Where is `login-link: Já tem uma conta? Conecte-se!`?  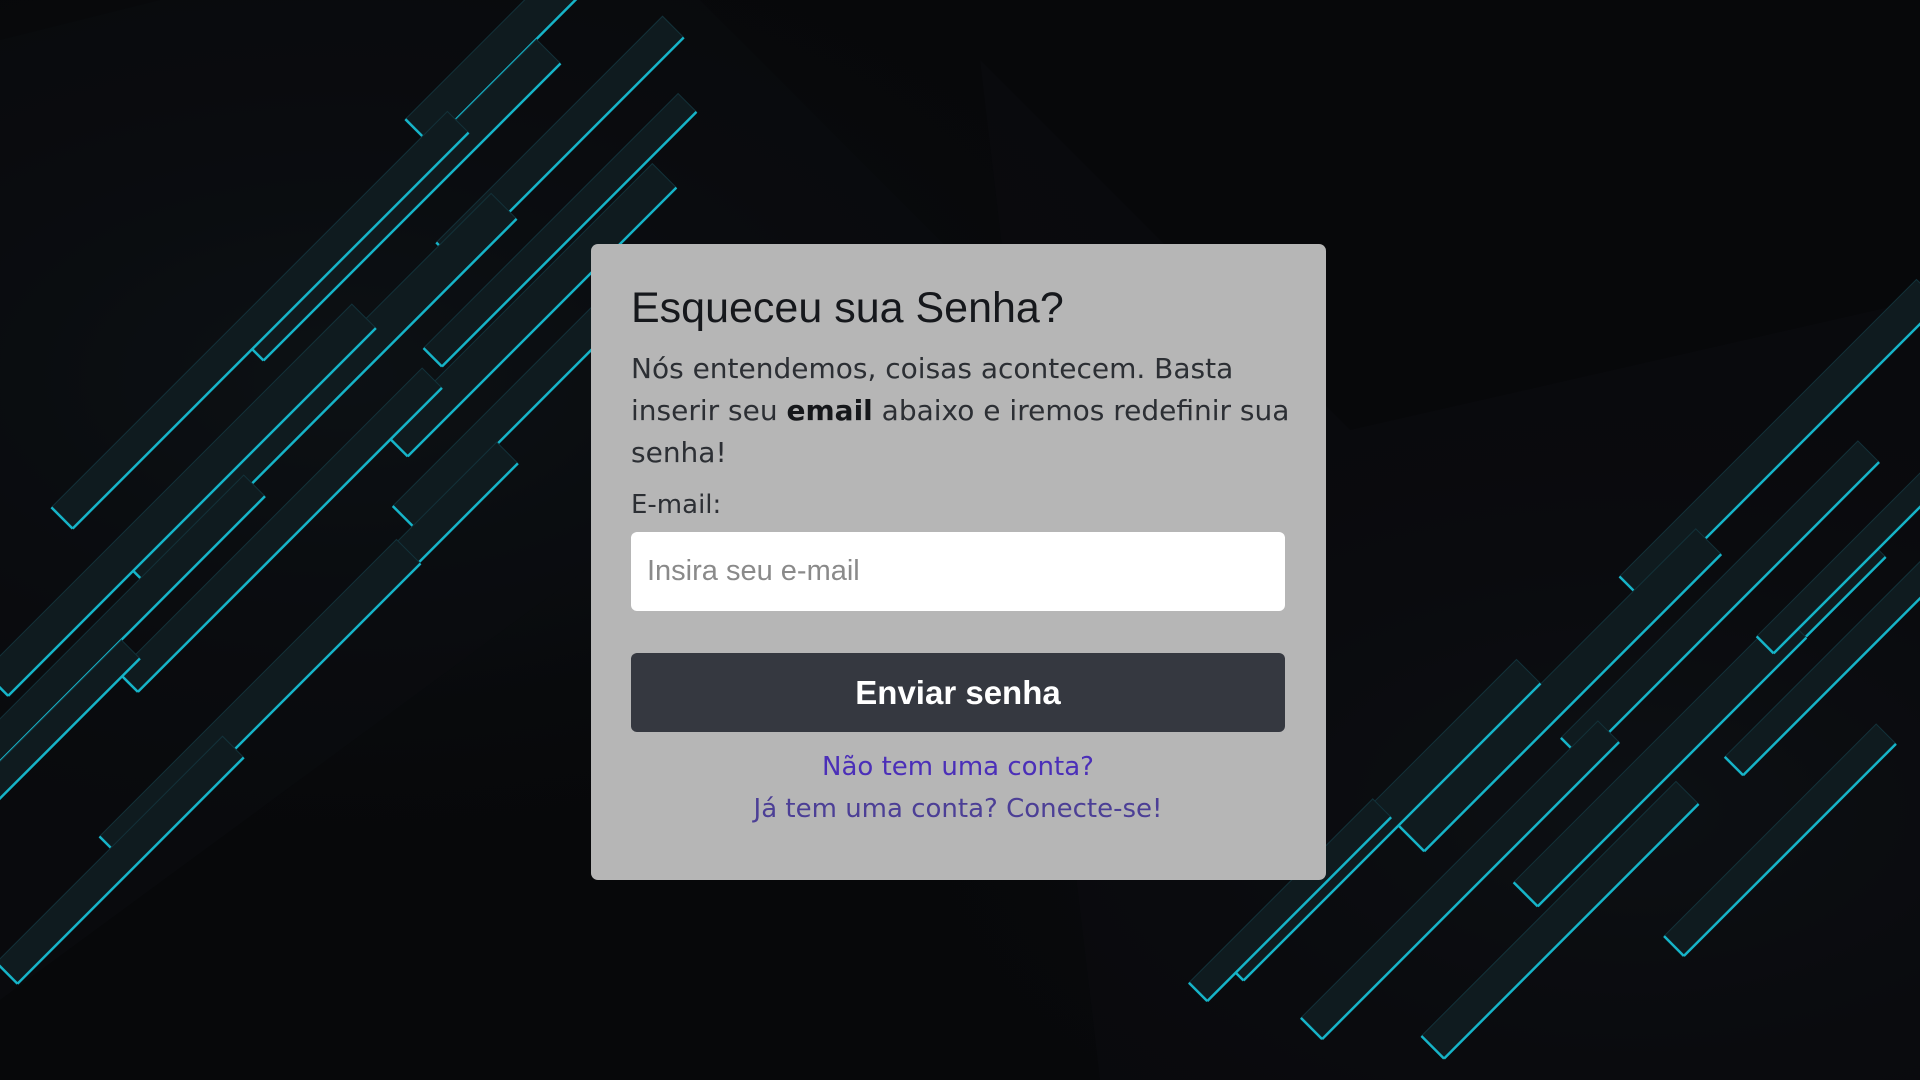 login-link: Já tem uma conta? Conecte-se! is located at coordinates (958, 809).